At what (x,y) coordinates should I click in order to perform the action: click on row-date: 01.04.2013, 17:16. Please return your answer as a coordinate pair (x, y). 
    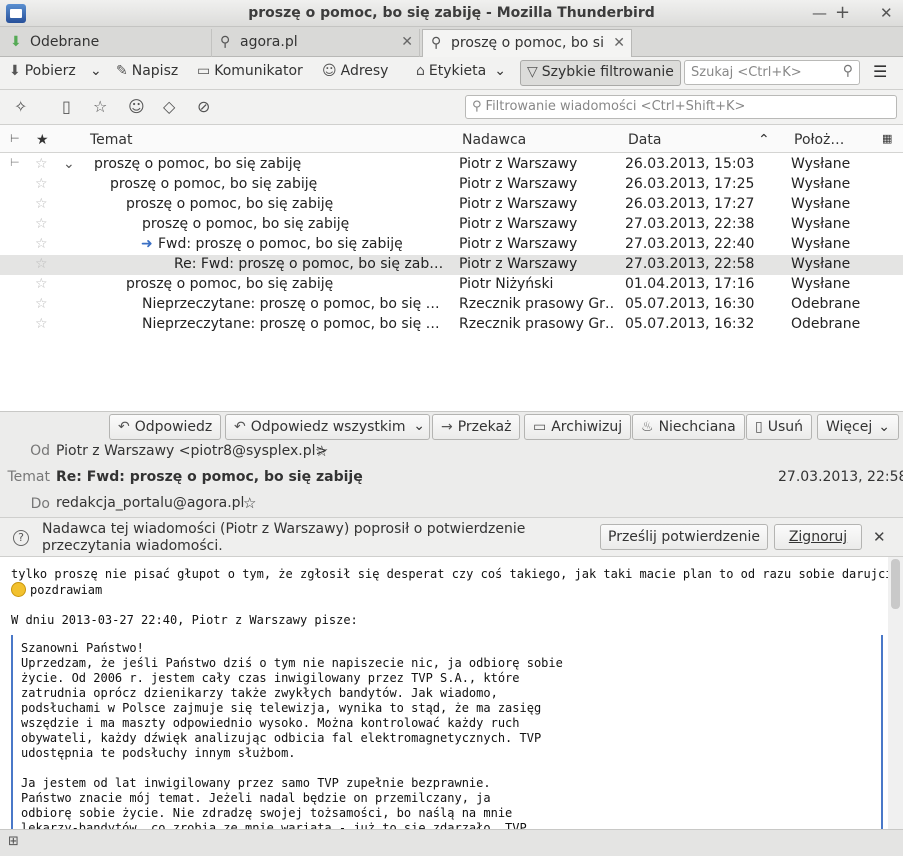
    Looking at the image, I should click on (690, 284).